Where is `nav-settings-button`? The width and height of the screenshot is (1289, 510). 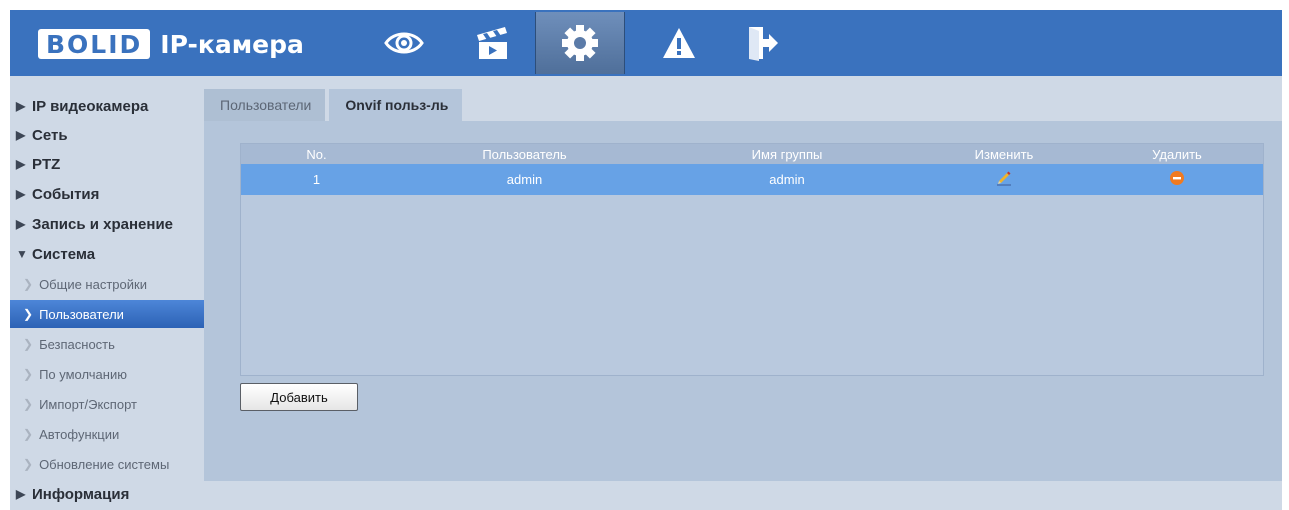 nav-settings-button is located at coordinates (580, 43).